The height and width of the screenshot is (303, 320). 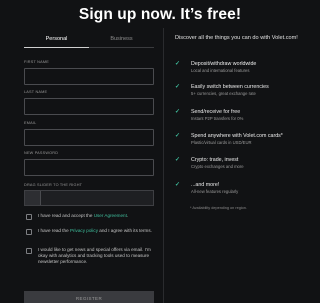 I want to click on feature-title: Easily switch between currencies, so click(x=230, y=87).